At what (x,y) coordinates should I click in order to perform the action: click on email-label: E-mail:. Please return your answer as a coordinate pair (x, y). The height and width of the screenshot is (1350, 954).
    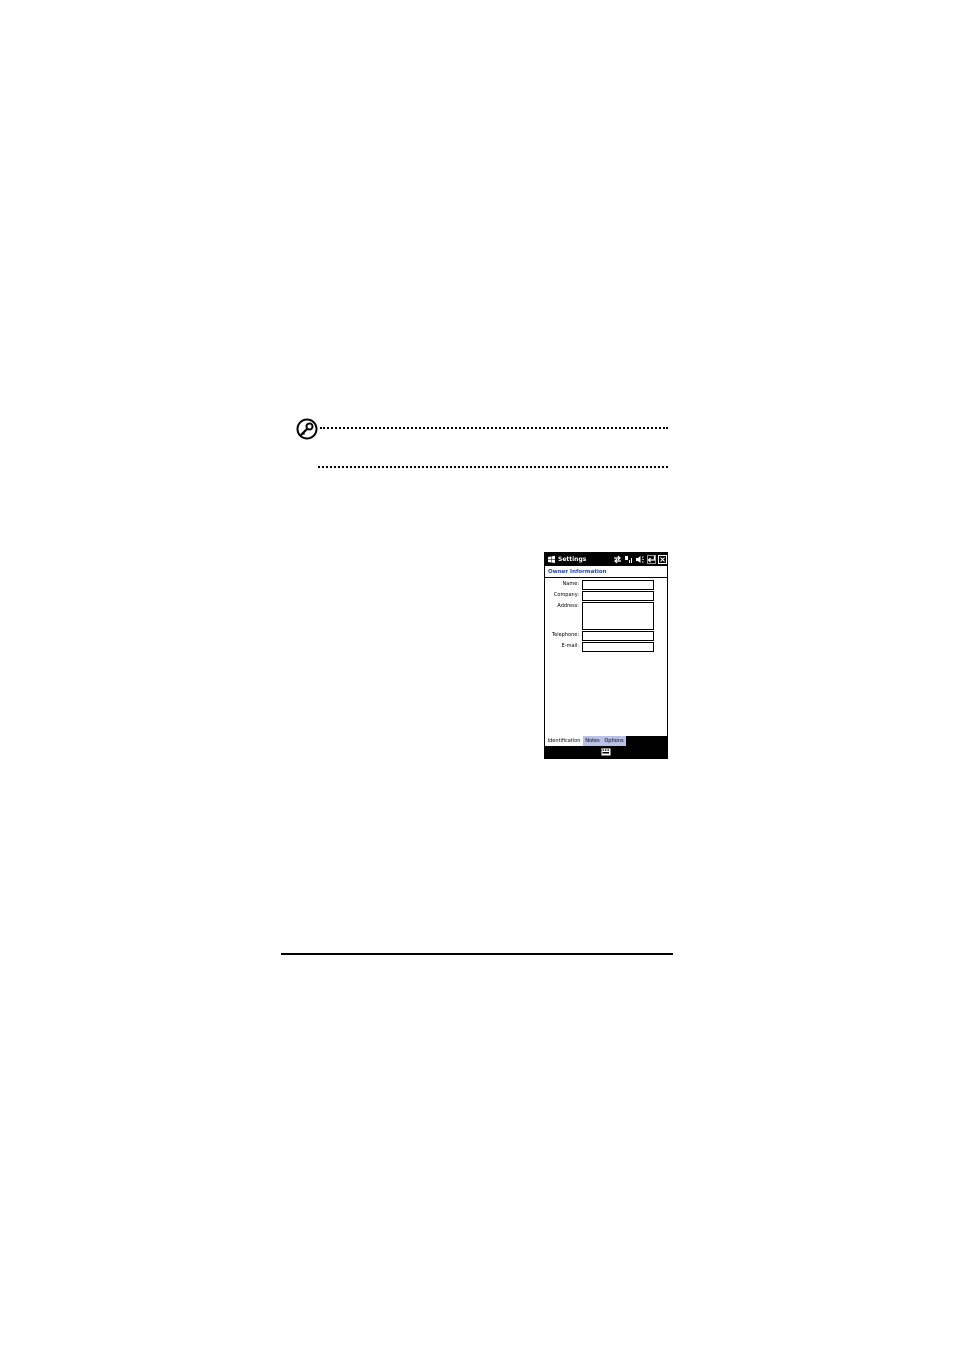
    Looking at the image, I should click on (570, 646).